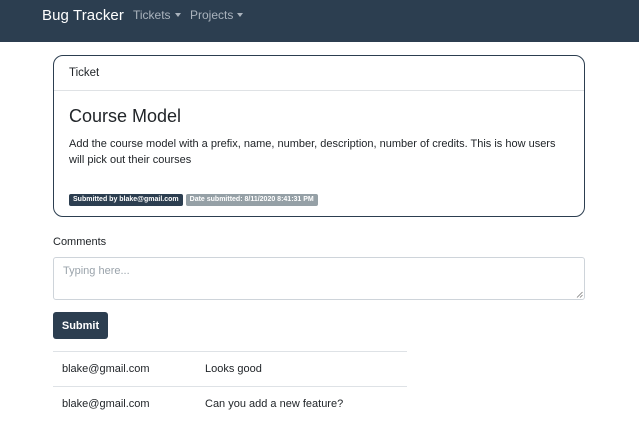 This screenshot has width=639, height=435. What do you see at coordinates (80, 242) in the screenshot?
I see `comments-label: Comments` at bounding box center [80, 242].